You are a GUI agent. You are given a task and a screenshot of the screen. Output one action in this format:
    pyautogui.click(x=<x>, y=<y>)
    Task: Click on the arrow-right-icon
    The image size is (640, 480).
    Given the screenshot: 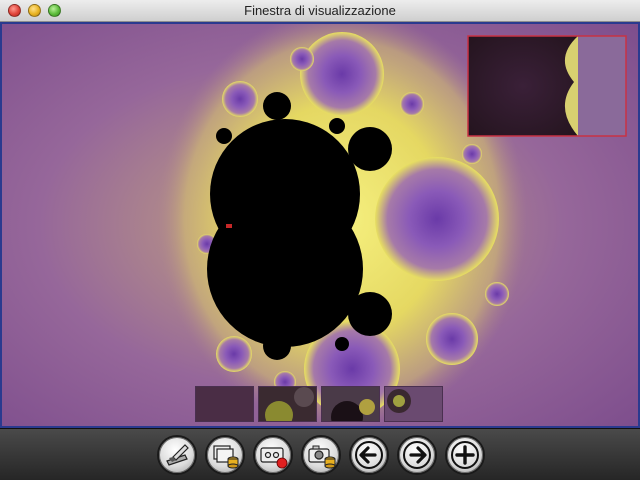 What is the action you would take?
    pyautogui.click(x=417, y=455)
    